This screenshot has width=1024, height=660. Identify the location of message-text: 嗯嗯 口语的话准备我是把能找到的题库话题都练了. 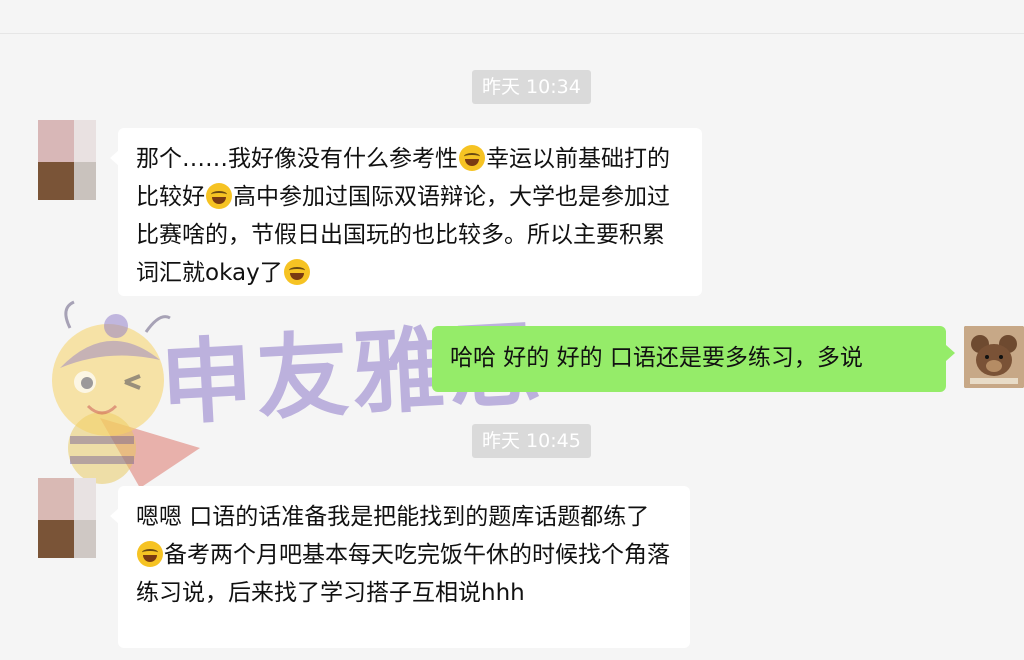
(393, 517).